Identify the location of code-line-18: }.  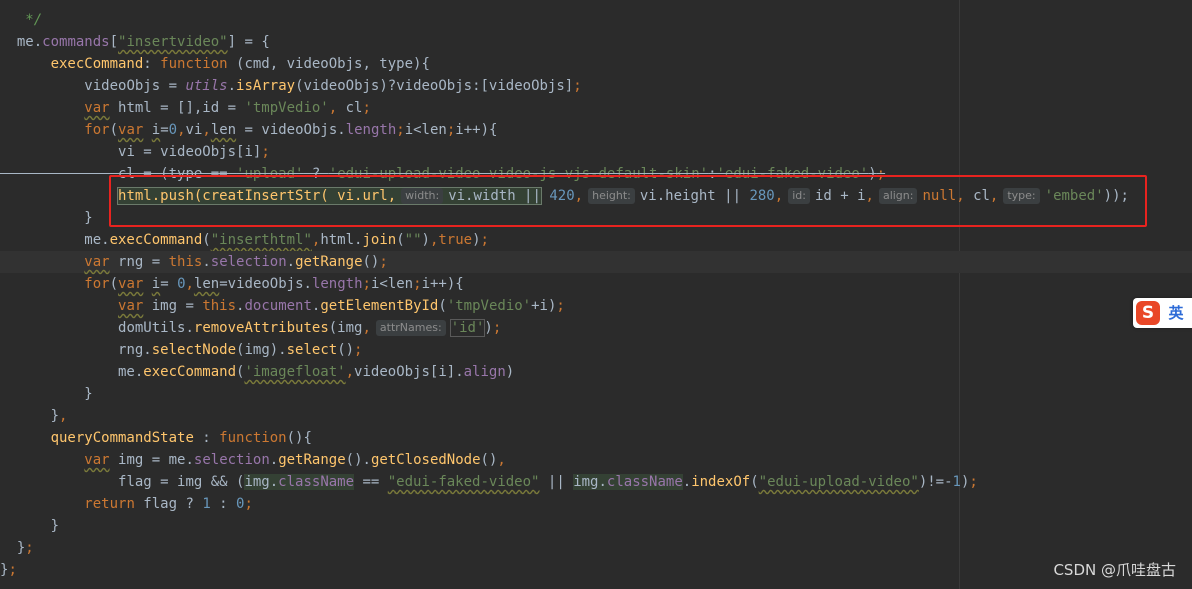
(596, 394).